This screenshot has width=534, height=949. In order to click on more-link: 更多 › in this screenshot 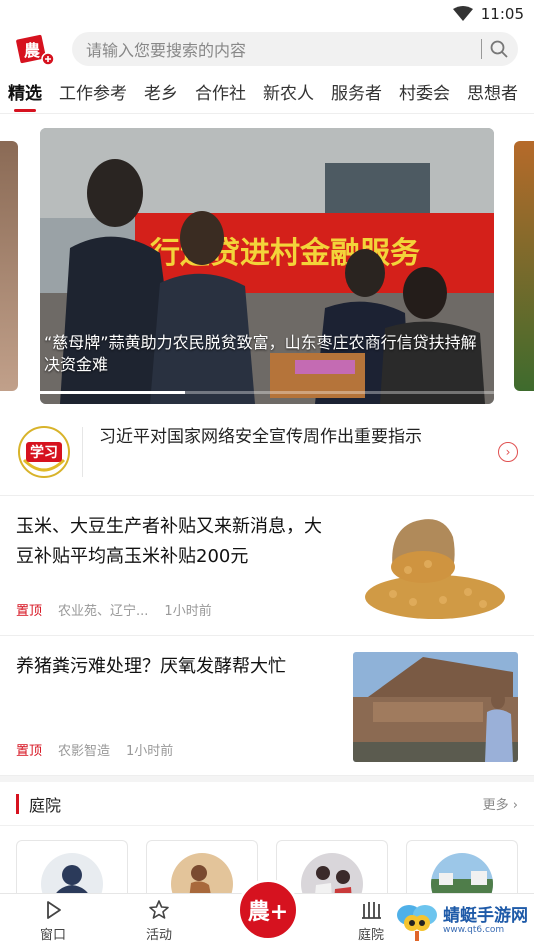, I will do `click(500, 803)`.